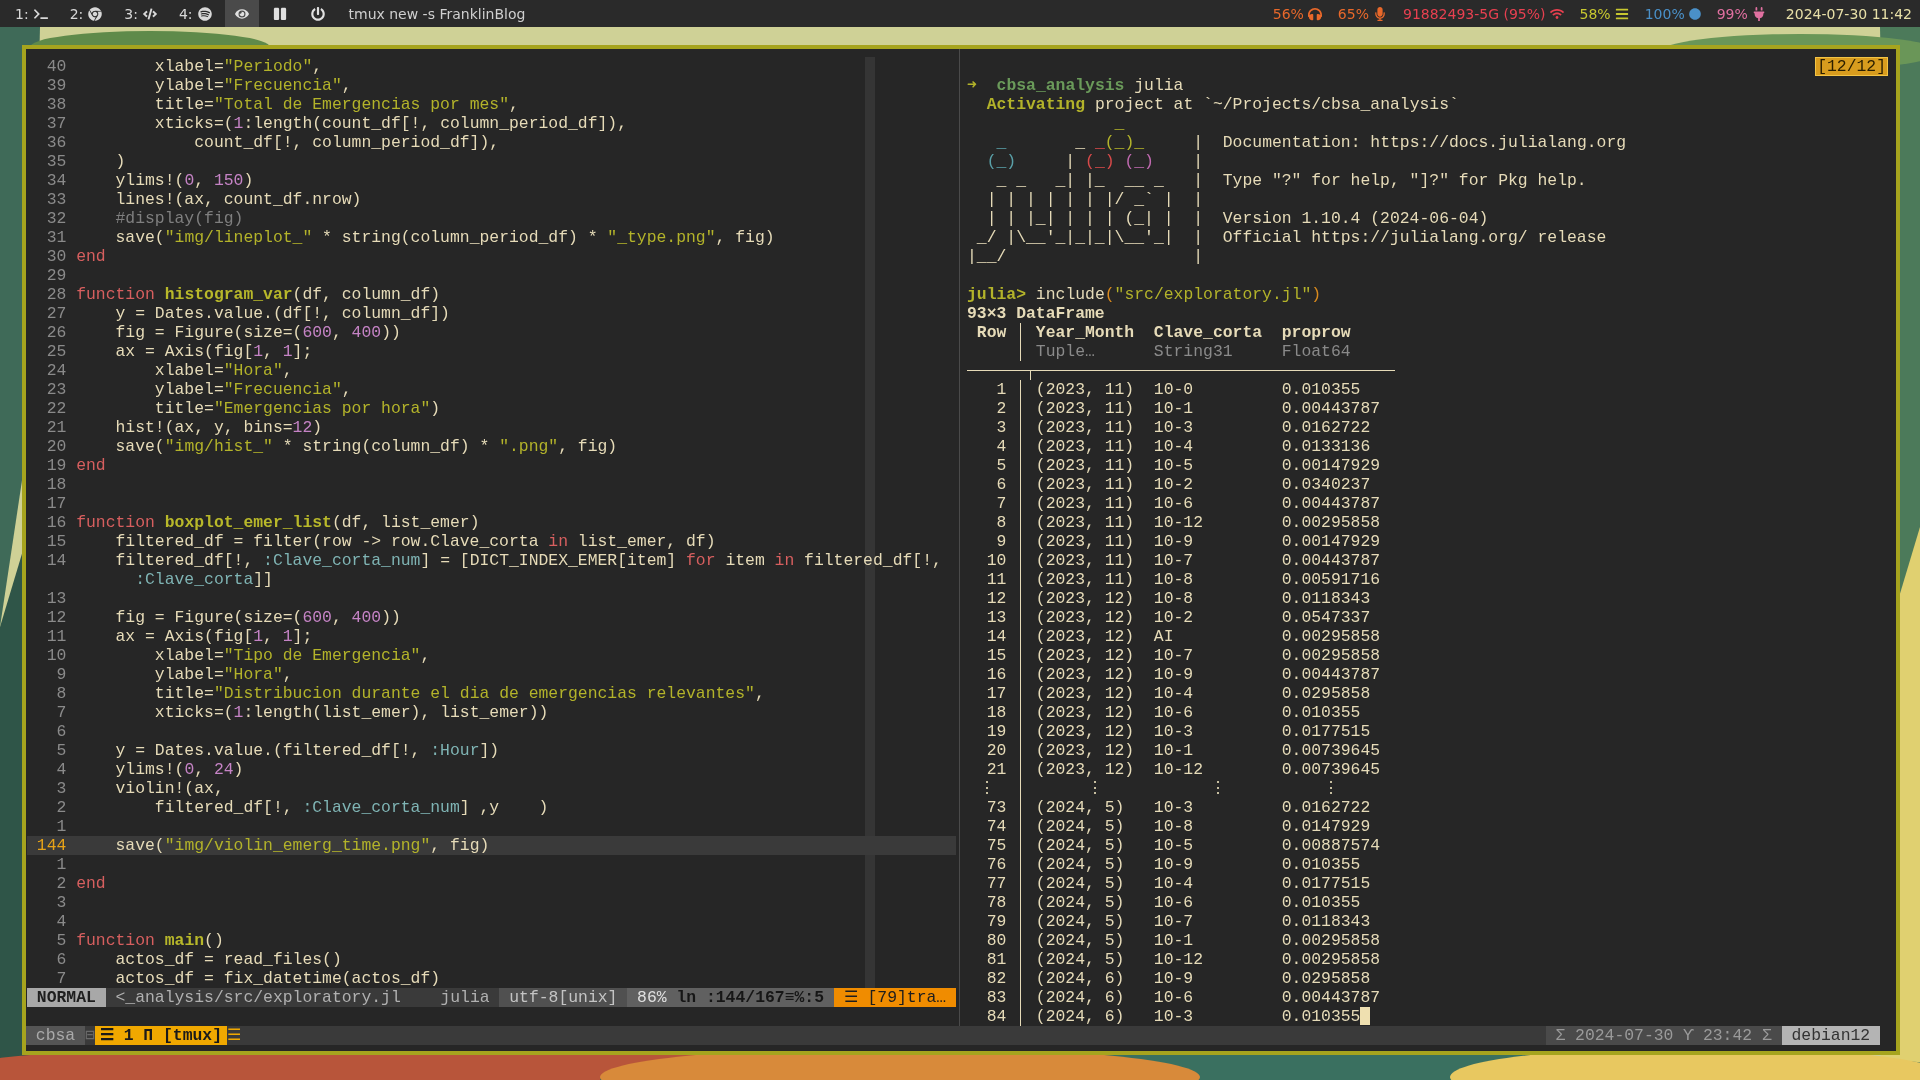  Describe the element at coordinates (986, 788) in the screenshot. I see `ellipsis: ⋮` at that location.